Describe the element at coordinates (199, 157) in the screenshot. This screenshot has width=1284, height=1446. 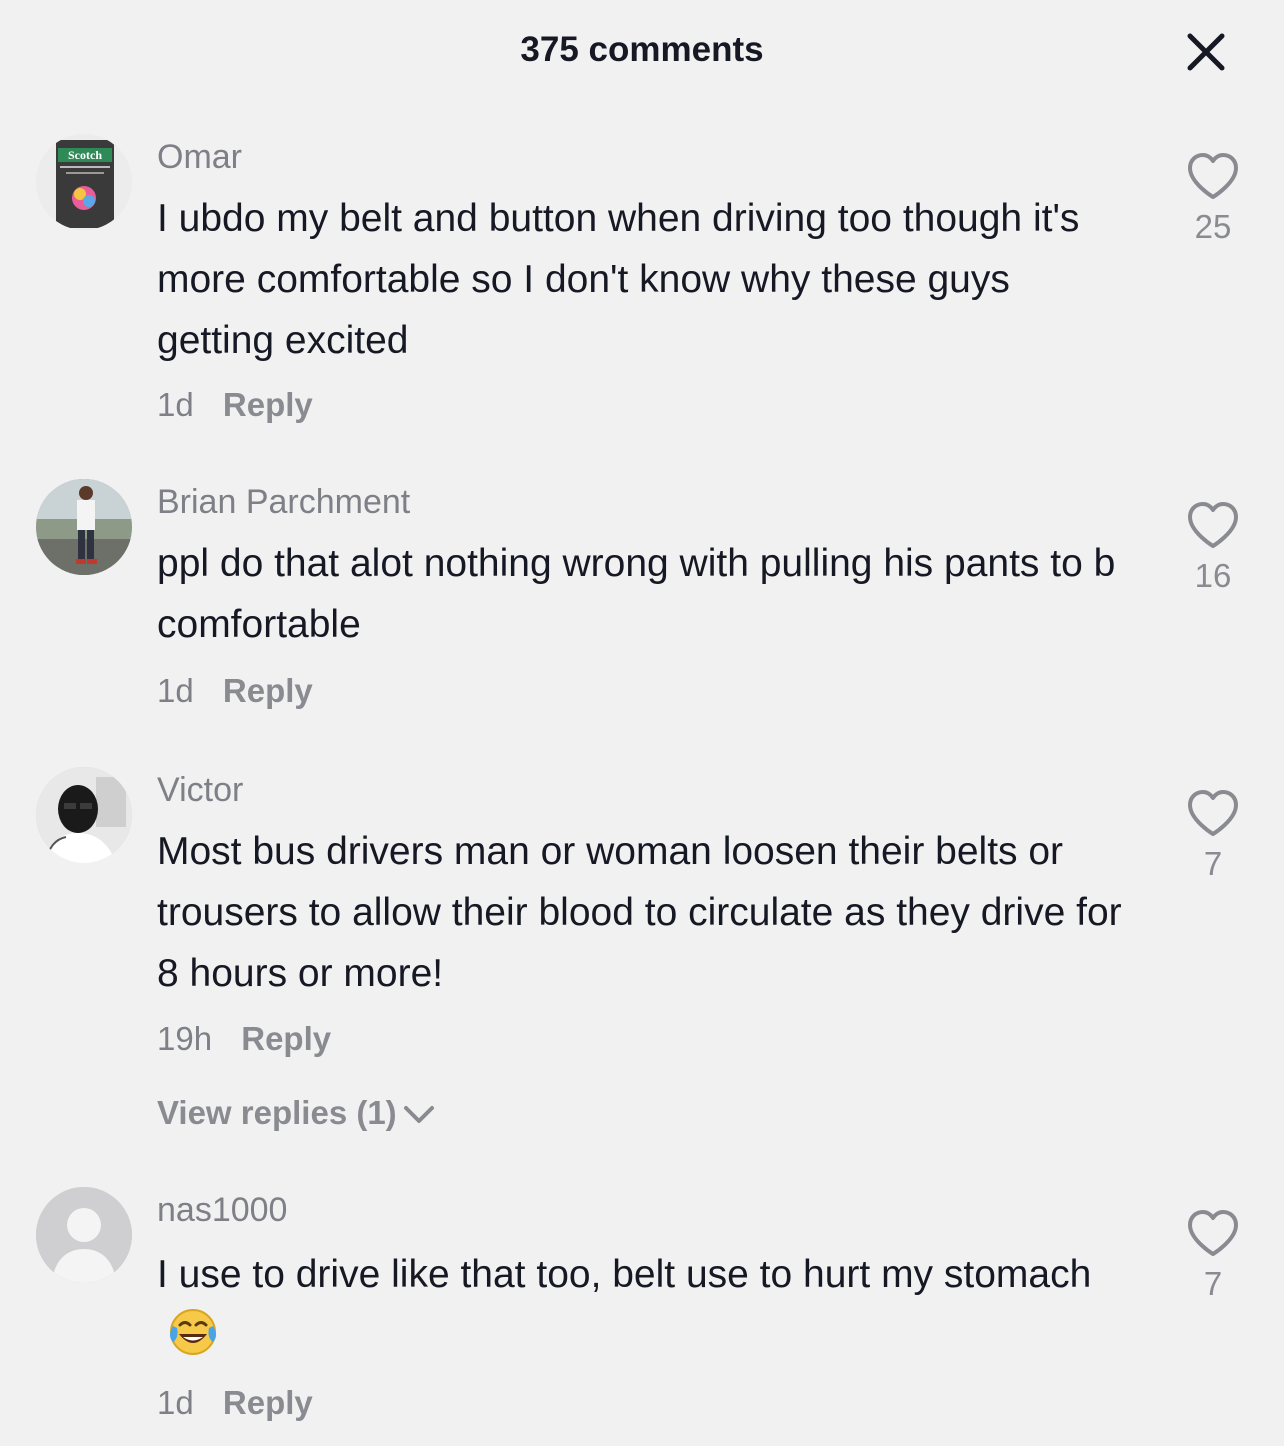
I see `comment-username: Omar` at that location.